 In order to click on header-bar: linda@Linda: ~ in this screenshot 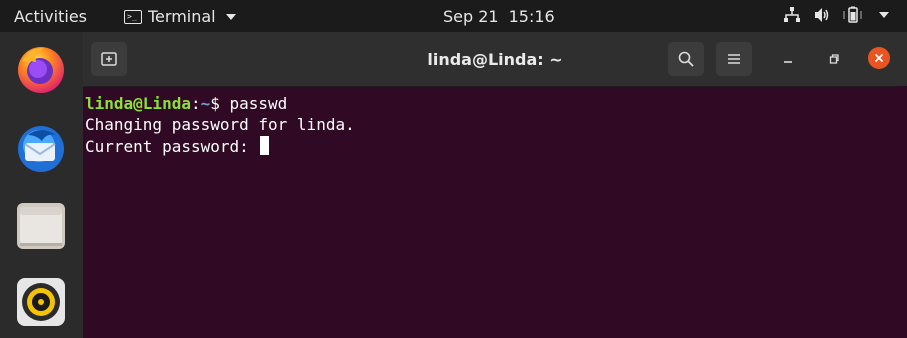, I will do `click(495, 59)`.